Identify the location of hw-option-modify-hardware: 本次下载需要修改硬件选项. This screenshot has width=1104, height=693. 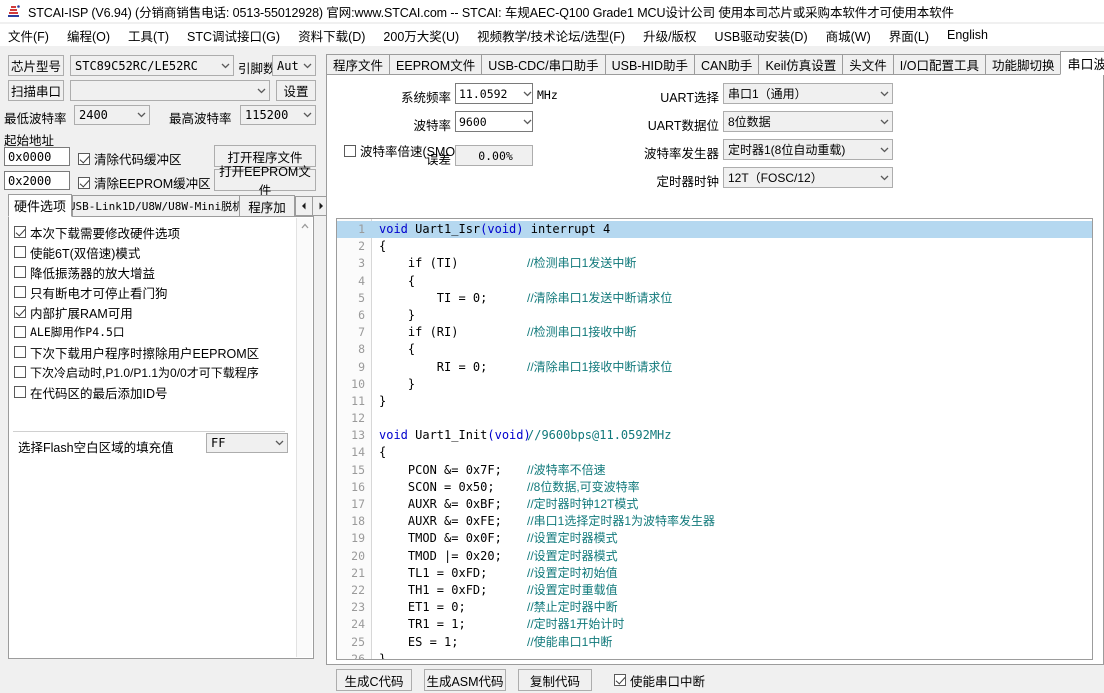
(153, 232).